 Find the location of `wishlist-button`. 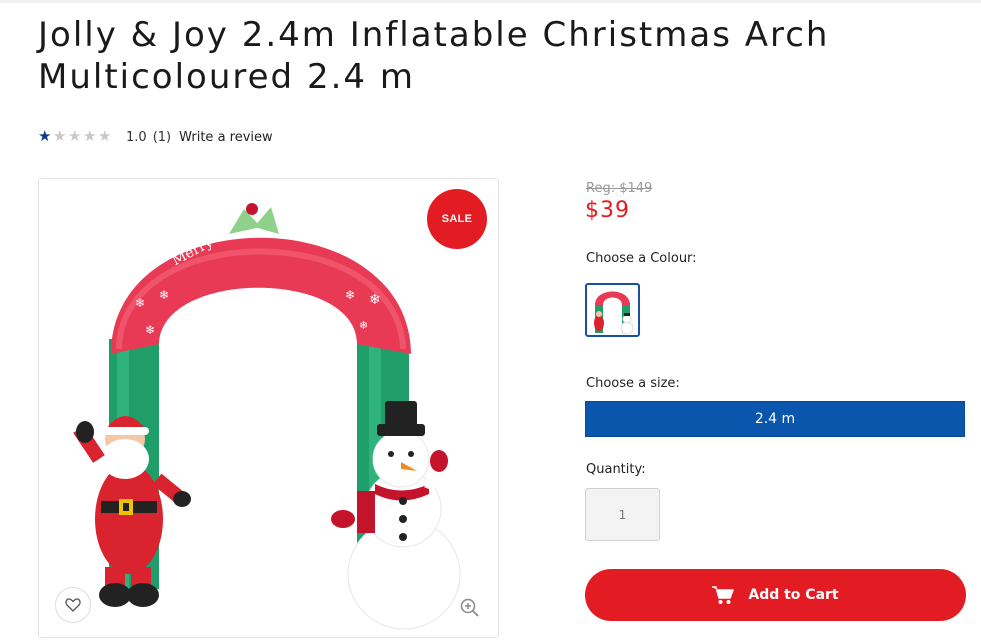

wishlist-button is located at coordinates (73, 605).